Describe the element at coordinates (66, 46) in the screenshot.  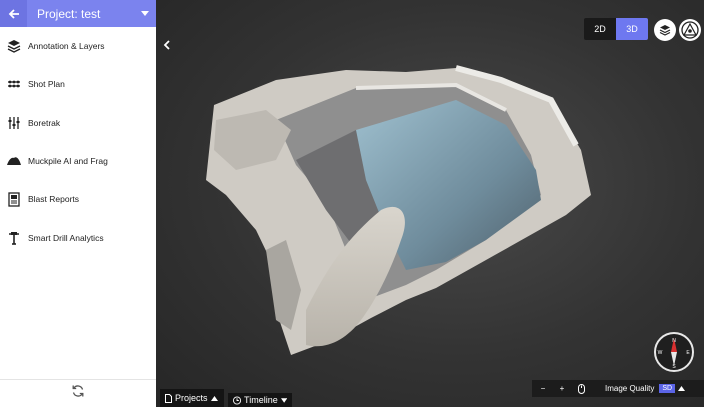
I see `sidebar-item-label: Annotation & Layers` at that location.